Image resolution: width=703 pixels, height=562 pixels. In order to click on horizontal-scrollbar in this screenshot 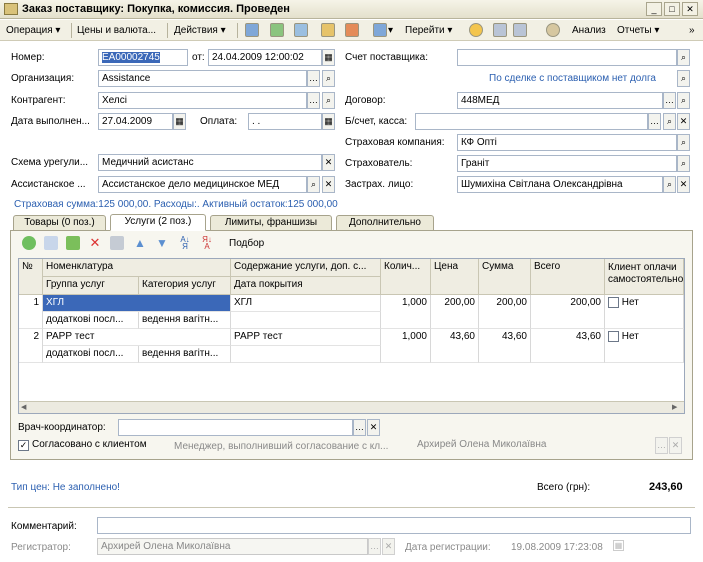, I will do `click(351, 407)`.